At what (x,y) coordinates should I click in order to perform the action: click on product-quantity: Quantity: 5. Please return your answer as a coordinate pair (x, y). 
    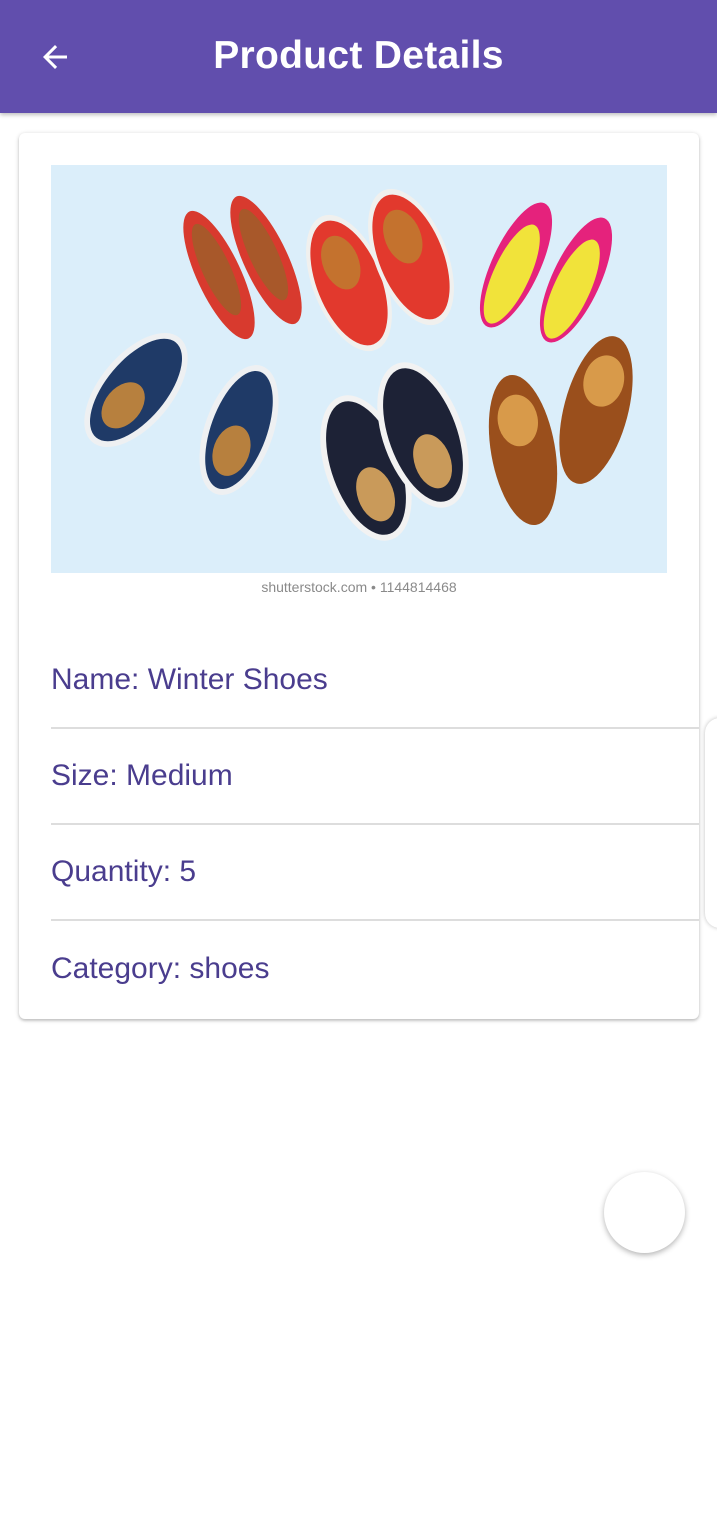
    Looking at the image, I should click on (375, 873).